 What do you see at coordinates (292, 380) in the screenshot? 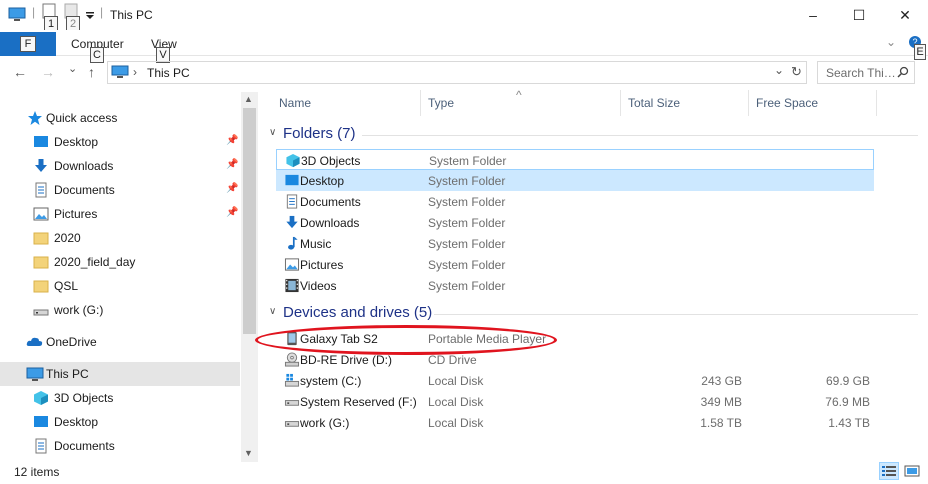
I see `windows-drive-icon` at bounding box center [292, 380].